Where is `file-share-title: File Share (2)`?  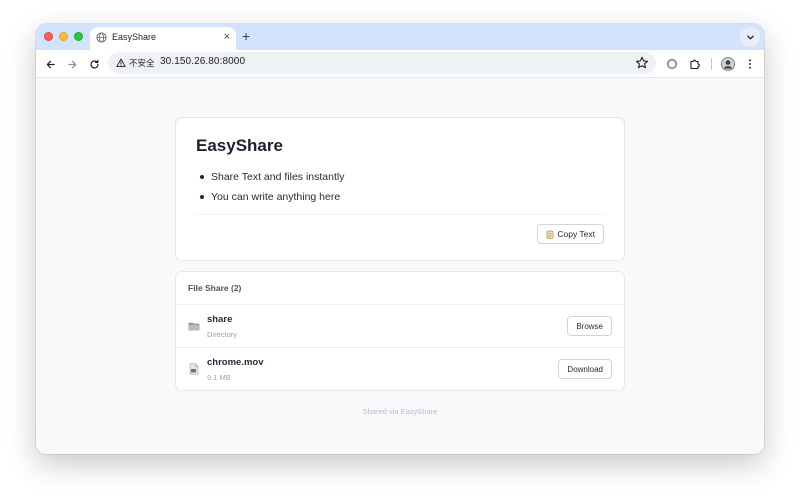 file-share-title: File Share (2) is located at coordinates (215, 288).